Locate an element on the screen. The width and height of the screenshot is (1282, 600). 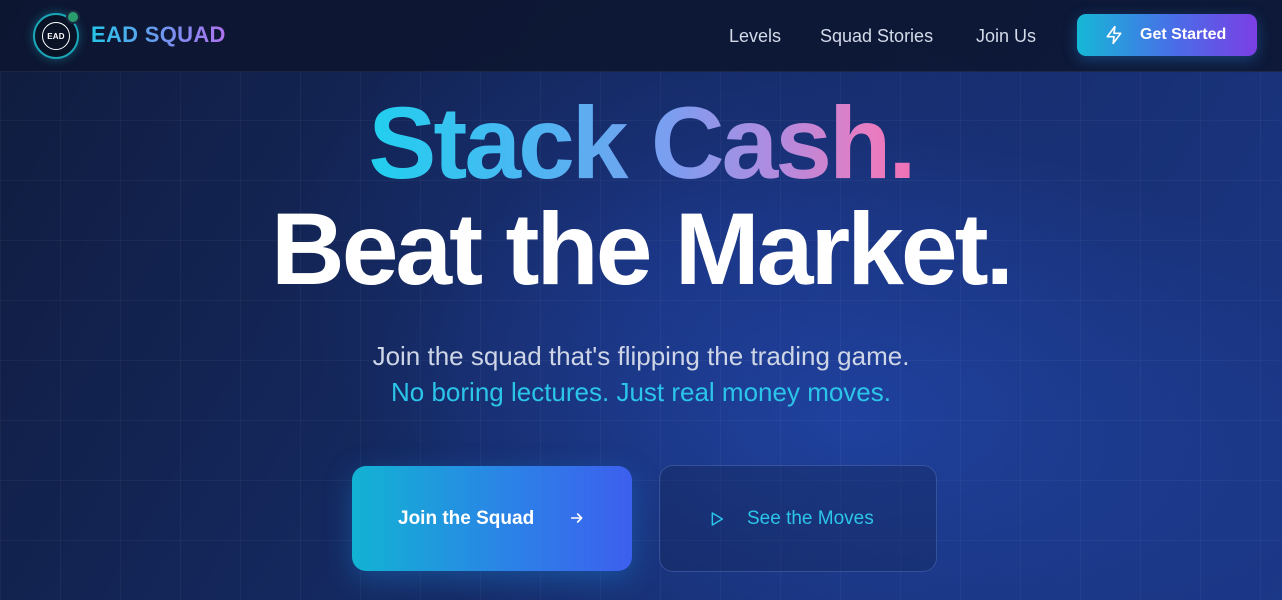
join-the-squad-button: Join the Squad is located at coordinates (492, 518).